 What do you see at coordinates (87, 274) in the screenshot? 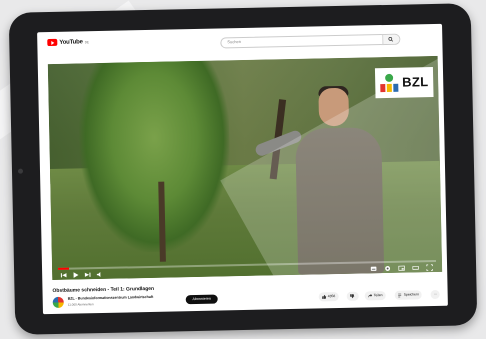
I see `next-icon` at bounding box center [87, 274].